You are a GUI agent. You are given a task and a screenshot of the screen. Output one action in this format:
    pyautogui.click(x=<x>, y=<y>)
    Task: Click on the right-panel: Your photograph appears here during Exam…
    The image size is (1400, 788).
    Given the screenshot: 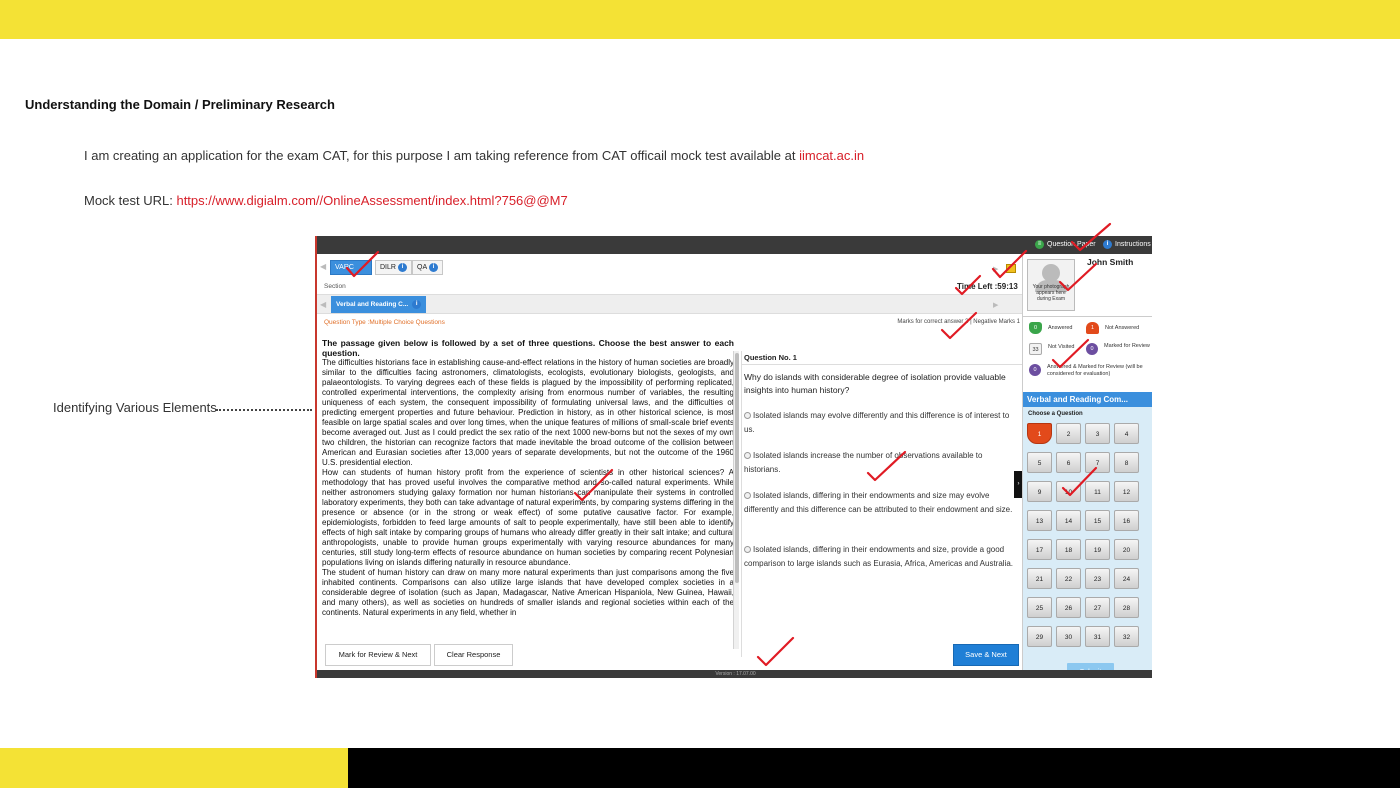 What is the action you would take?
    pyautogui.click(x=1087, y=466)
    